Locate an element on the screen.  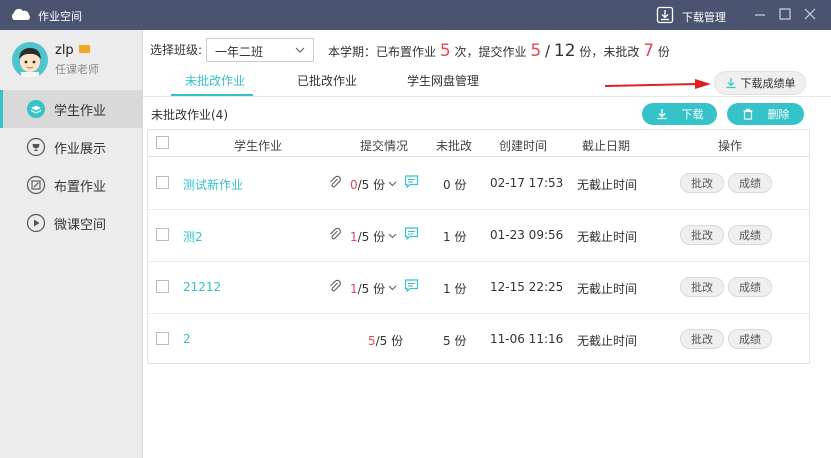
sidebar-item-label: 学生作业 is located at coordinates (80, 111).